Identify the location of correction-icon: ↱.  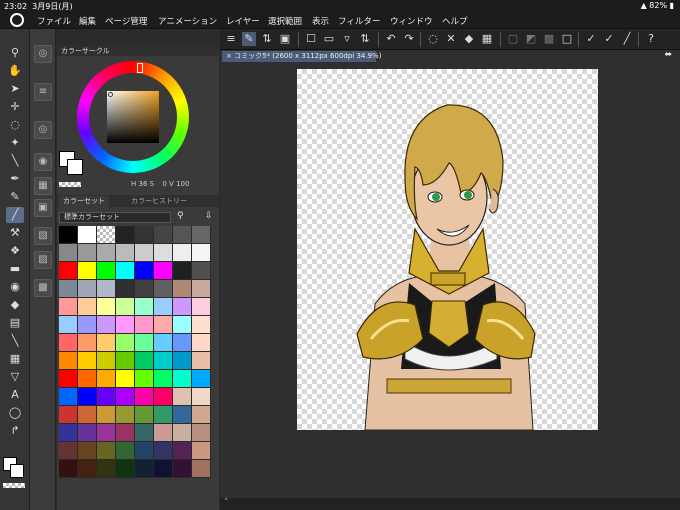
(15, 431).